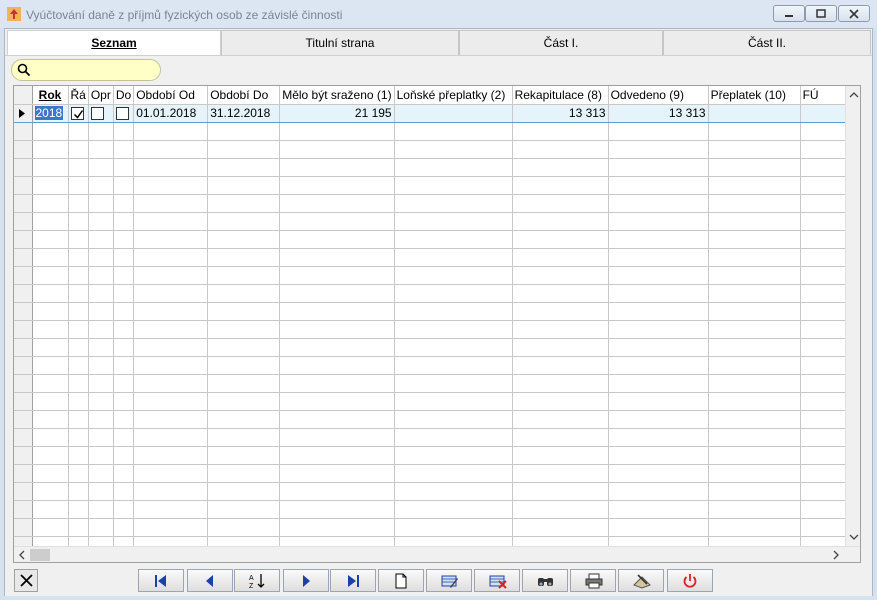 This screenshot has width=877, height=600. What do you see at coordinates (593, 580) in the screenshot?
I see `print-button` at bounding box center [593, 580].